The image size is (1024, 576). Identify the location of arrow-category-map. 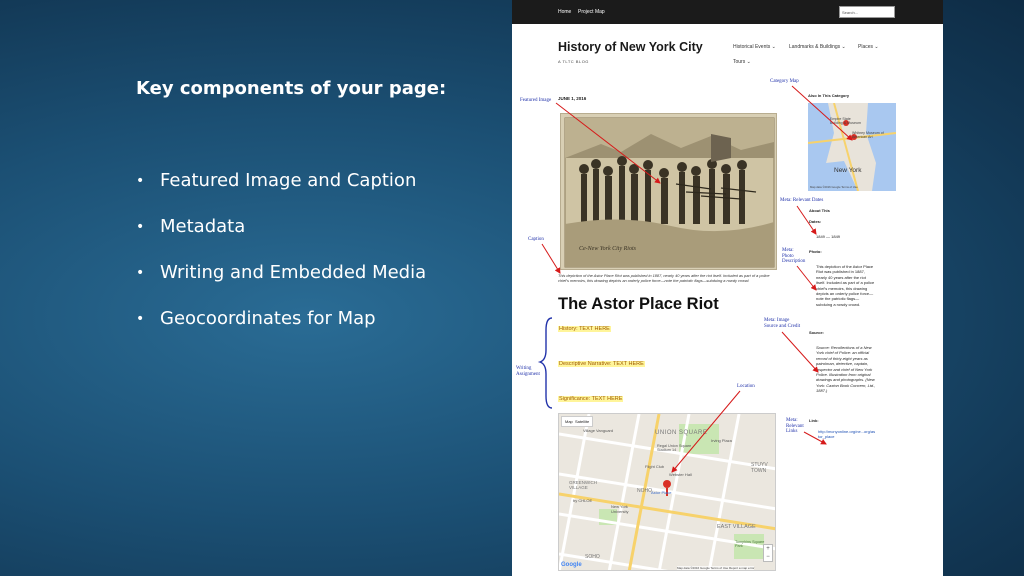
(822, 113).